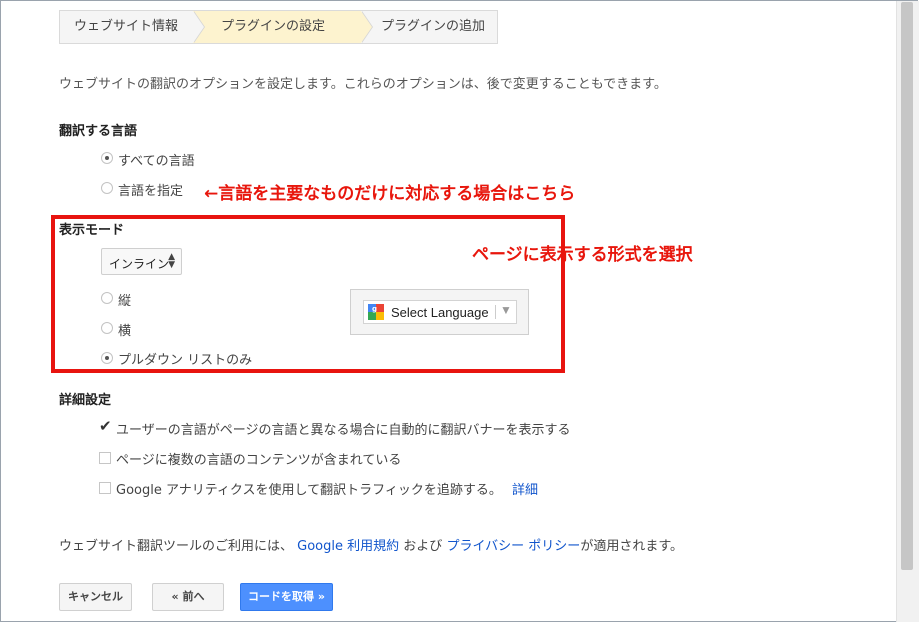  I want to click on radio-horizontal, so click(107, 328).